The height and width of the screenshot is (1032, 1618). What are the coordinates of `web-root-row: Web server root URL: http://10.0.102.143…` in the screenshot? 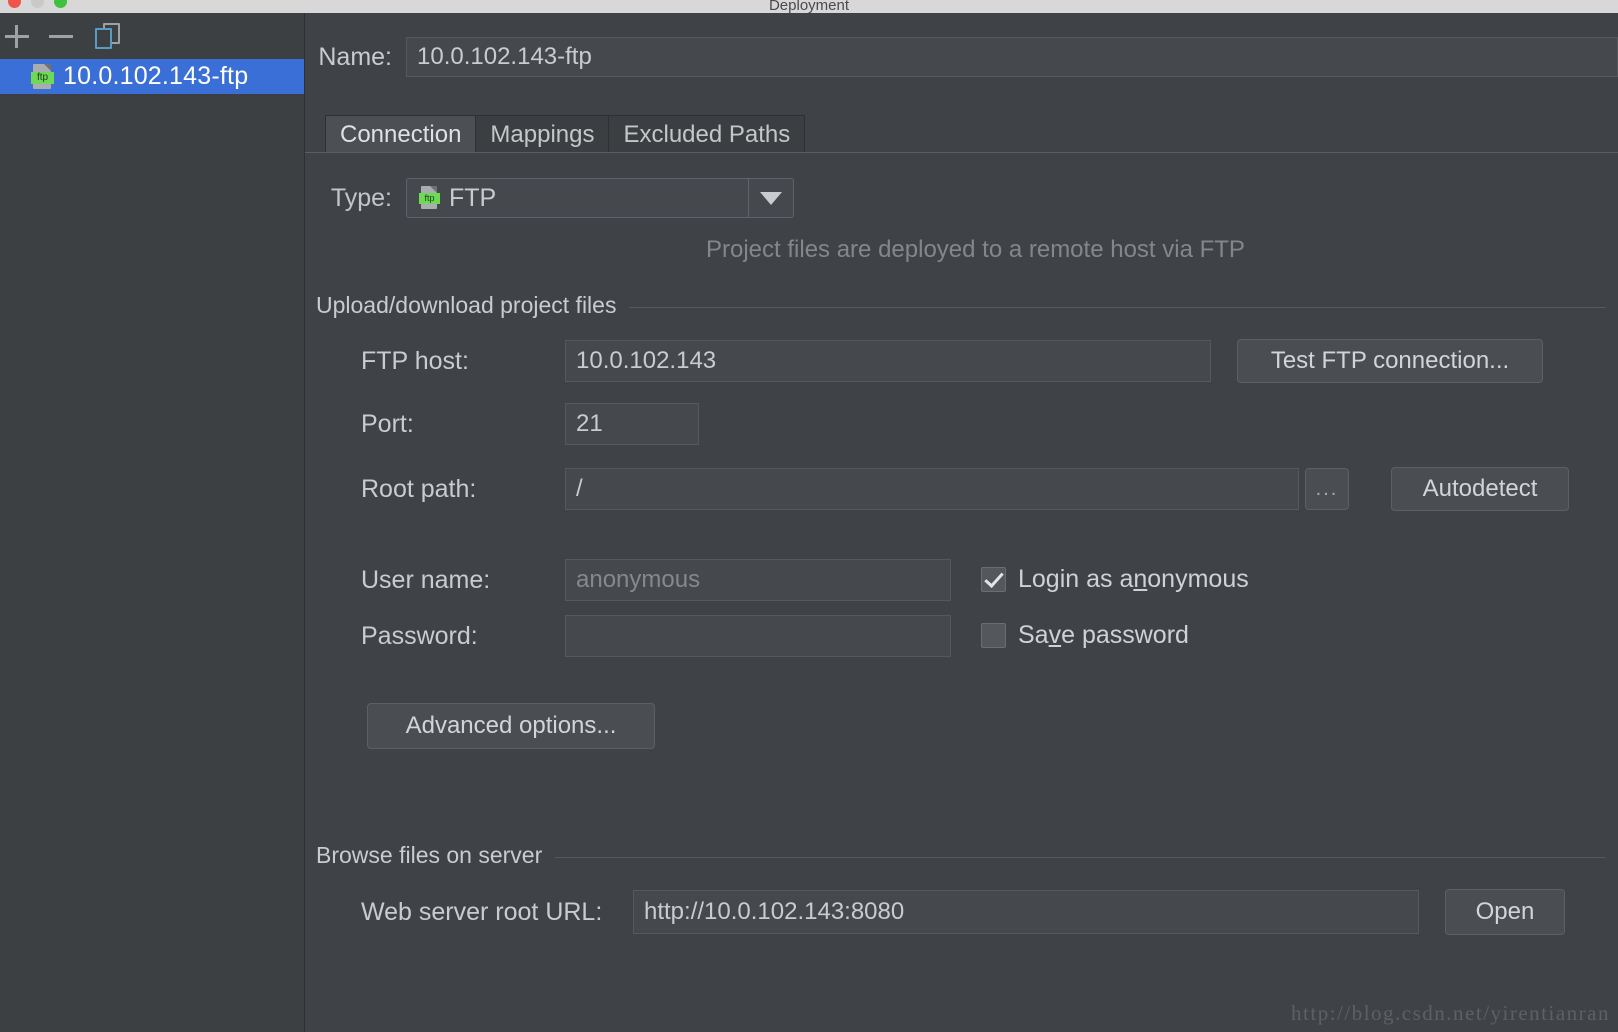 It's located at (963, 912).